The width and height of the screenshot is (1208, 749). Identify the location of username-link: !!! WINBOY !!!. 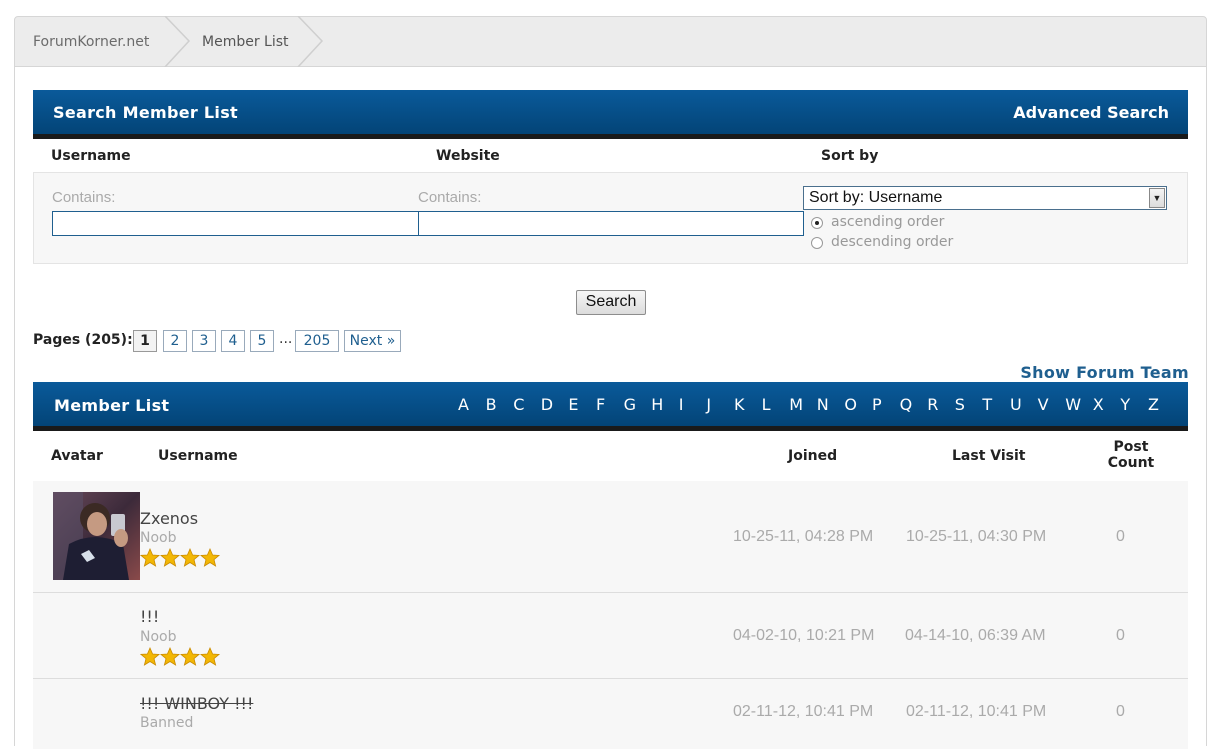
(196, 703).